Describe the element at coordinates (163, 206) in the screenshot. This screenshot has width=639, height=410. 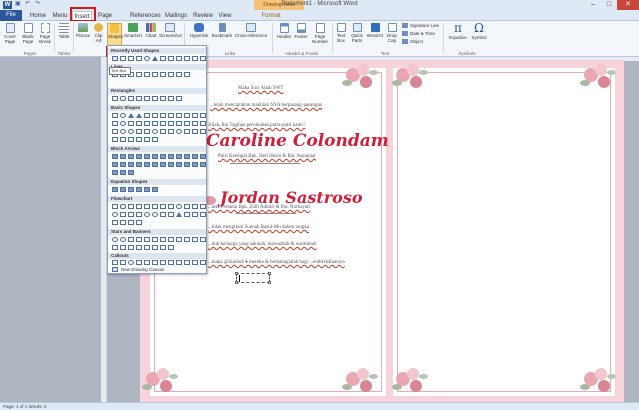
I see `document-icon` at that location.